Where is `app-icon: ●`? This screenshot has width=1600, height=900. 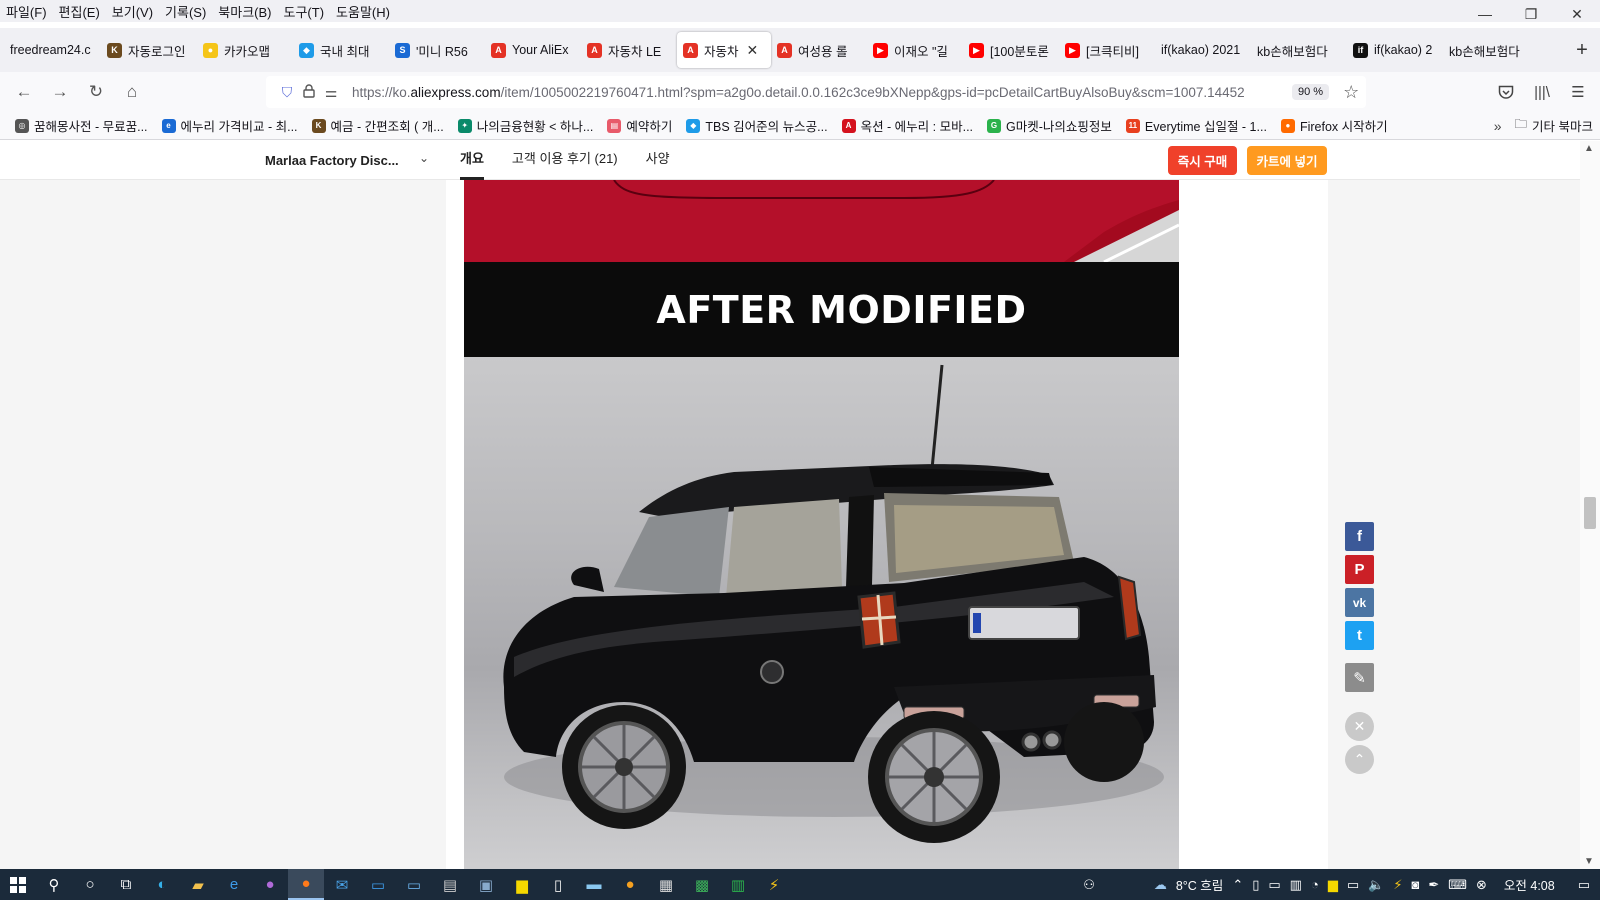 app-icon: ● is located at coordinates (630, 884).